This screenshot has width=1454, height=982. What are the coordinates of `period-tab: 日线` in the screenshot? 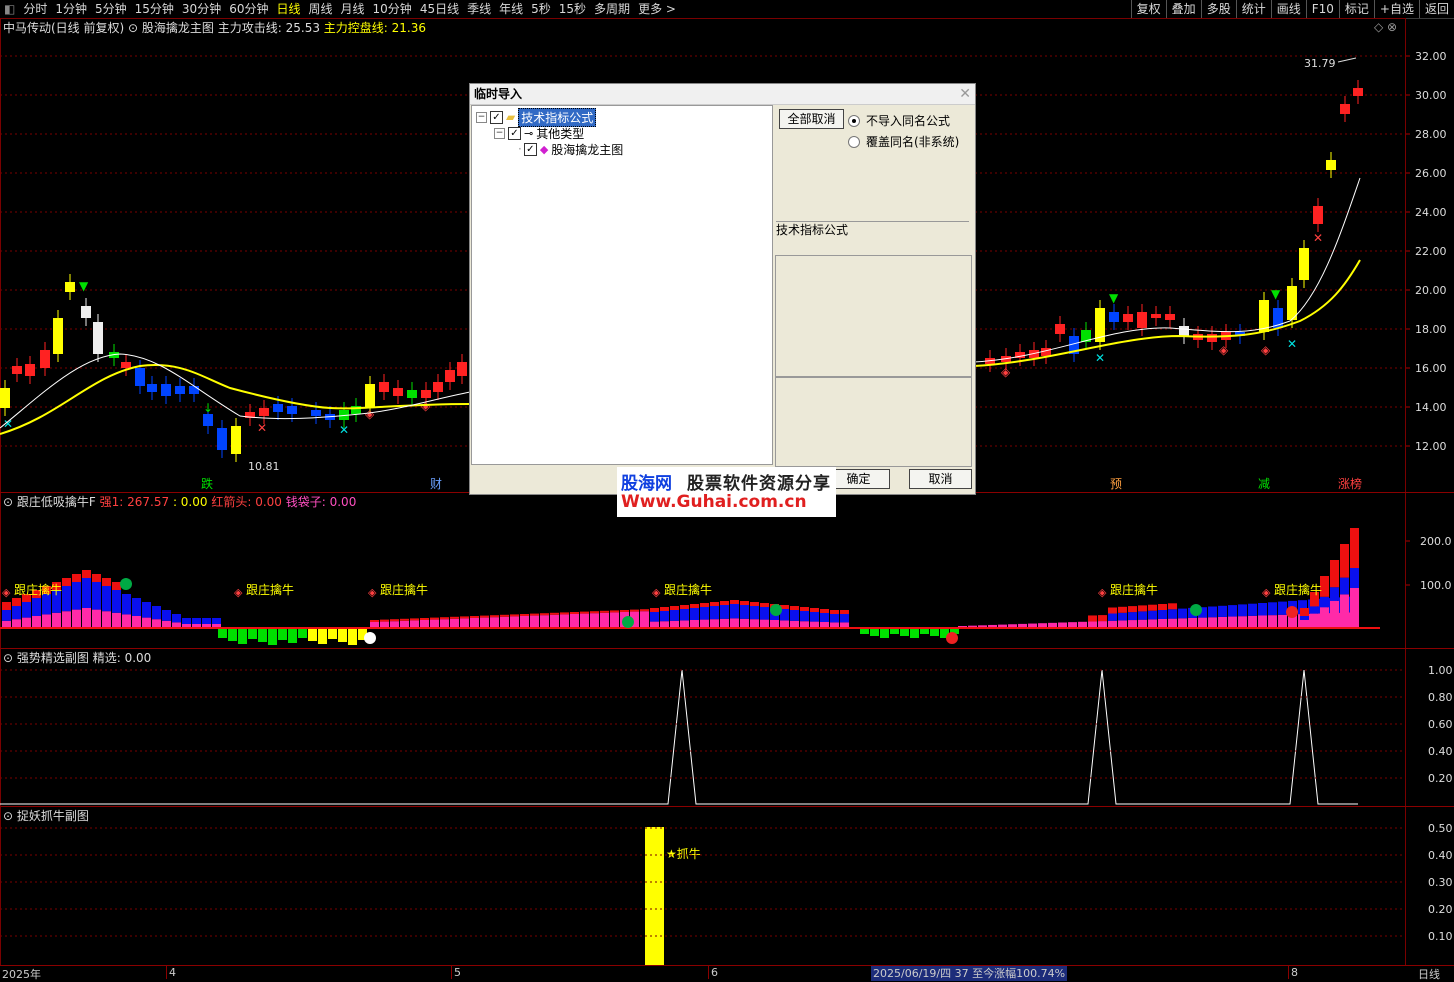 It's located at (288, 9).